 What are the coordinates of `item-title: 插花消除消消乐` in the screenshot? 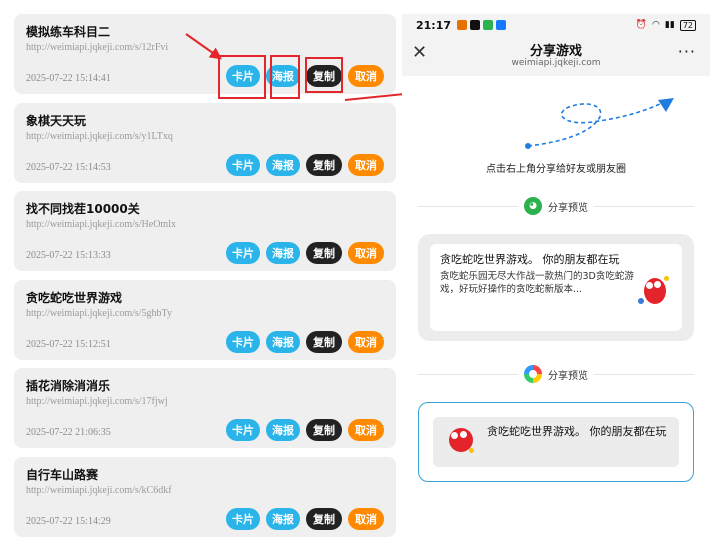 It's located at (68, 386).